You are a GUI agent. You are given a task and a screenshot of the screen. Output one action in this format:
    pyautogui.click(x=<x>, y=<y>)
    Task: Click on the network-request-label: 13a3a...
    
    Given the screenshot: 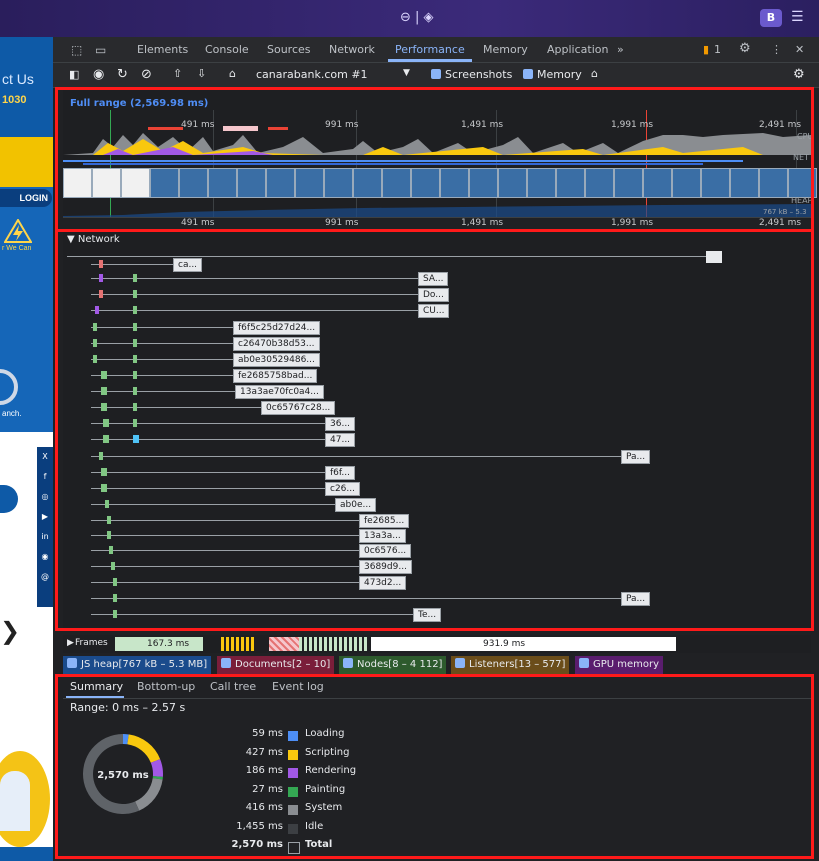 What is the action you would take?
    pyautogui.click(x=382, y=536)
    